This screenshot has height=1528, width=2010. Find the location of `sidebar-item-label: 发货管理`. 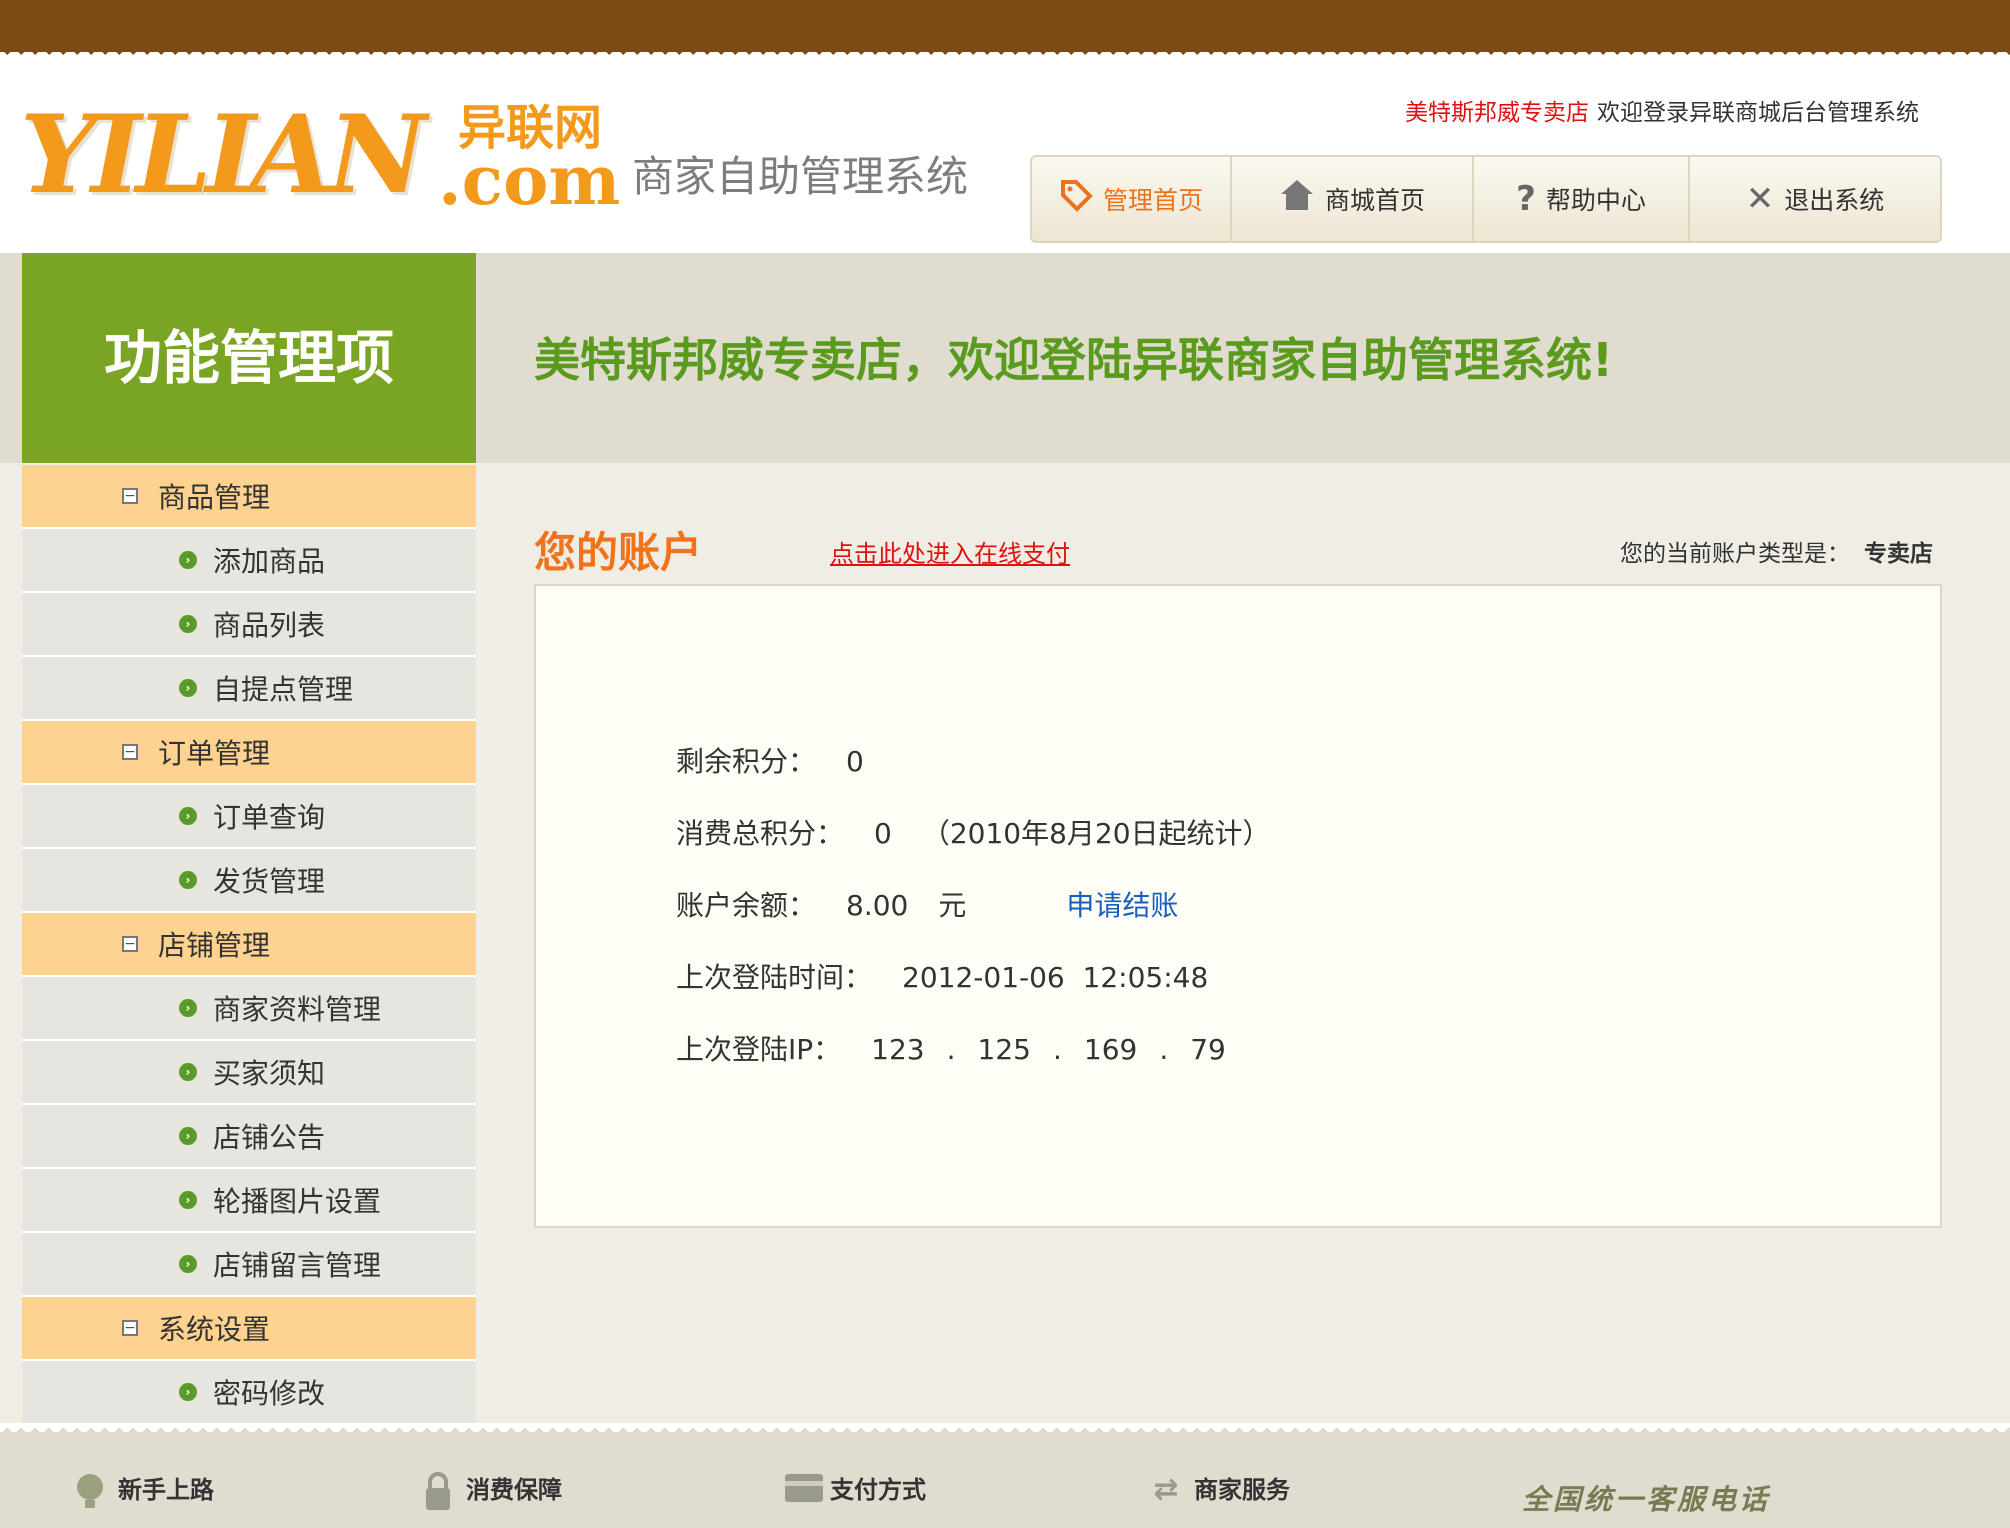

sidebar-item-label: 发货管理 is located at coordinates (269, 881).